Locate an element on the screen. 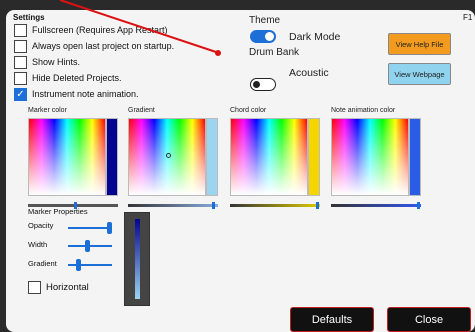  chord-color-picker is located at coordinates (269, 157).